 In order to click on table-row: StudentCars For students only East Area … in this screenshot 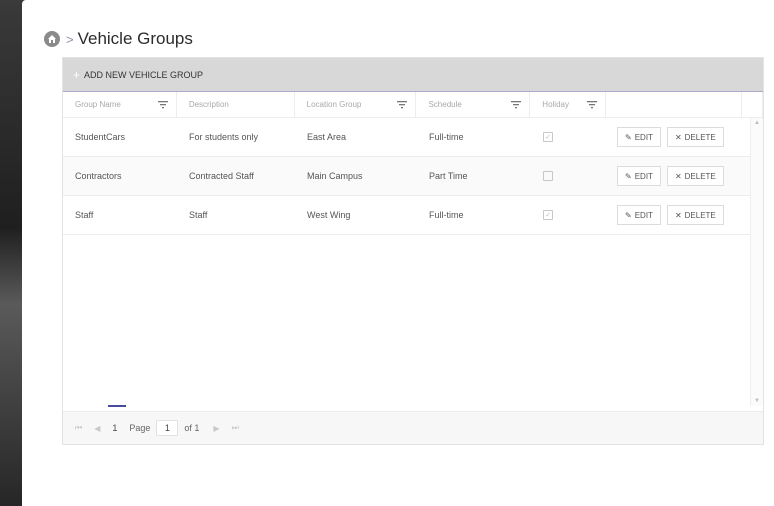, I will do `click(413, 137)`.